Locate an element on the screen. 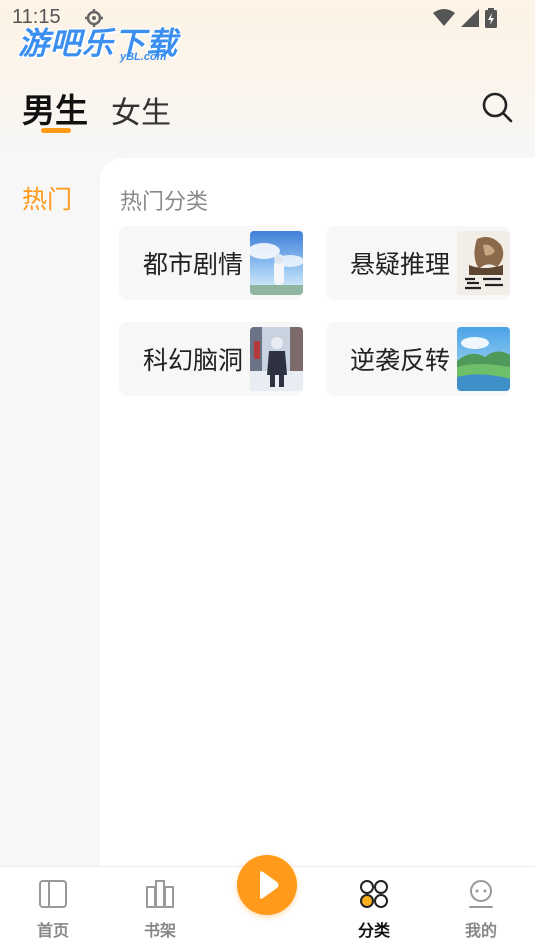  active-tab-indicator is located at coordinates (56, 130).